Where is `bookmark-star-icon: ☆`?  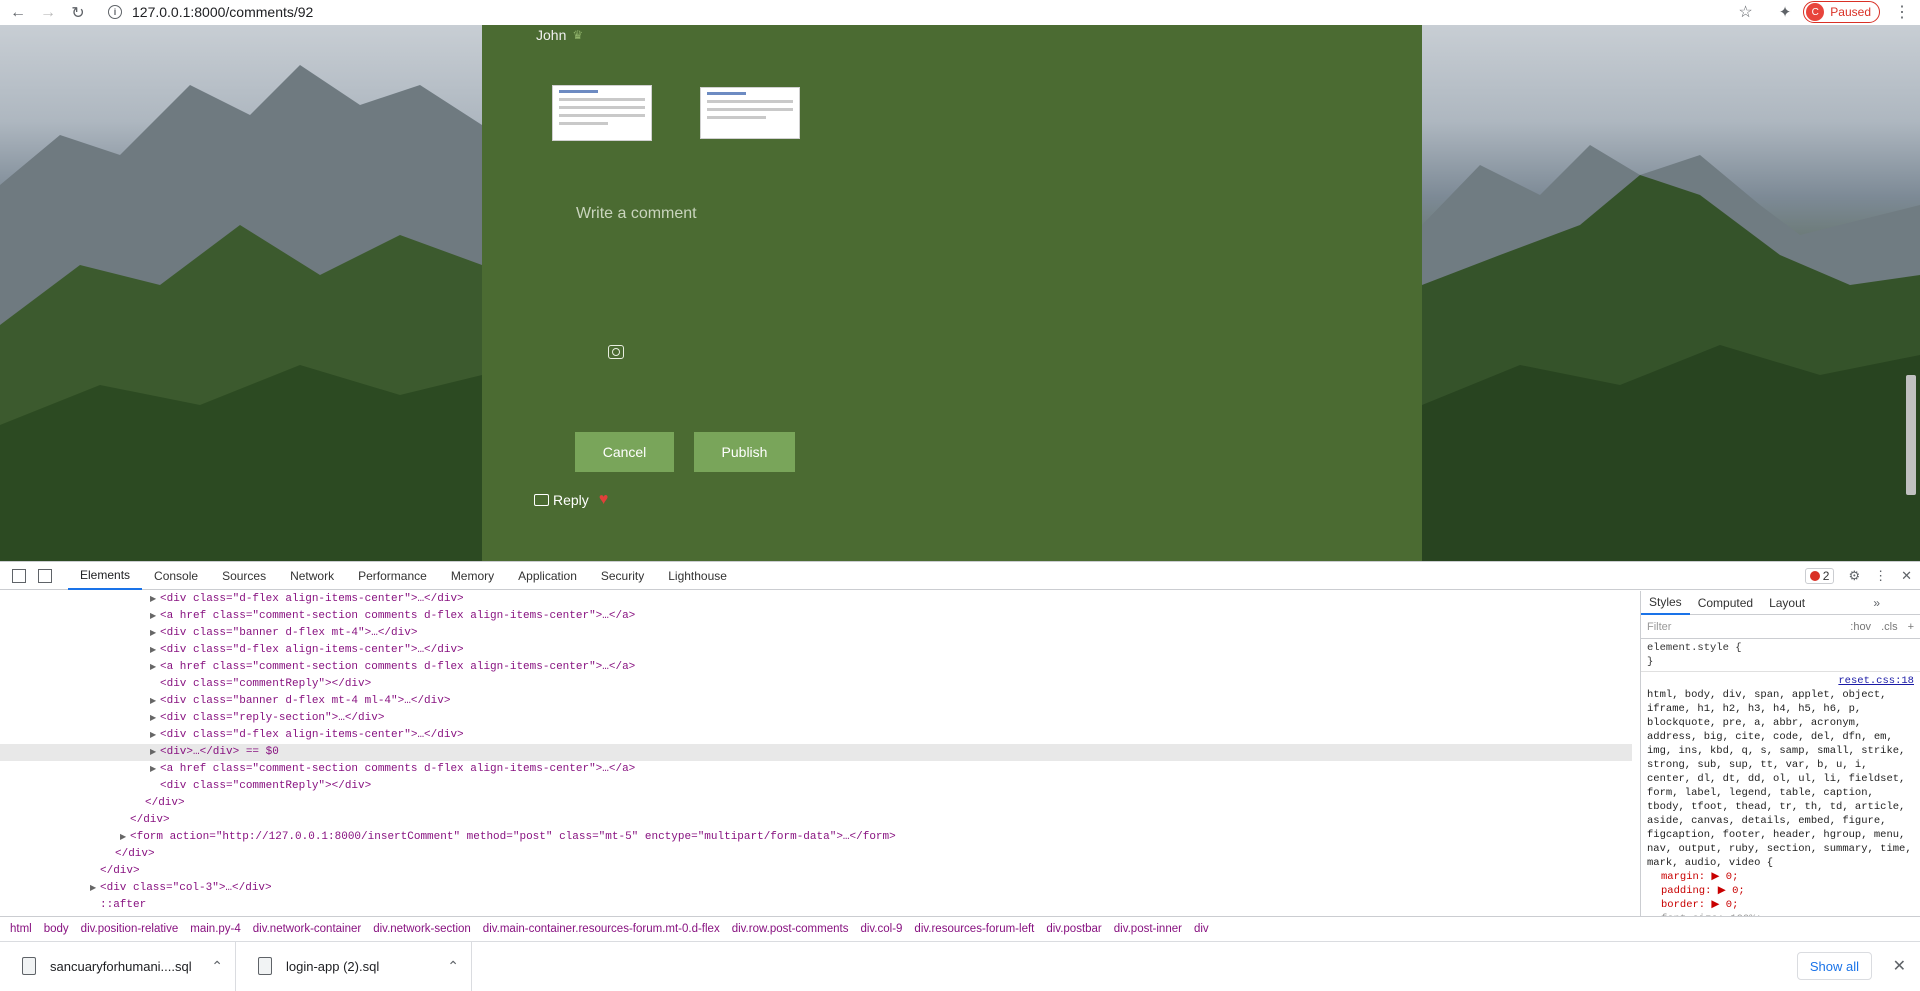
bookmark-star-icon: ☆ is located at coordinates (1745, 12).